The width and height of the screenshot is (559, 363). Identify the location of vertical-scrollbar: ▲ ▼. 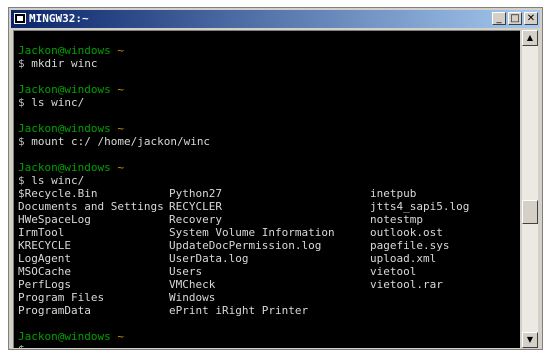
(530, 189).